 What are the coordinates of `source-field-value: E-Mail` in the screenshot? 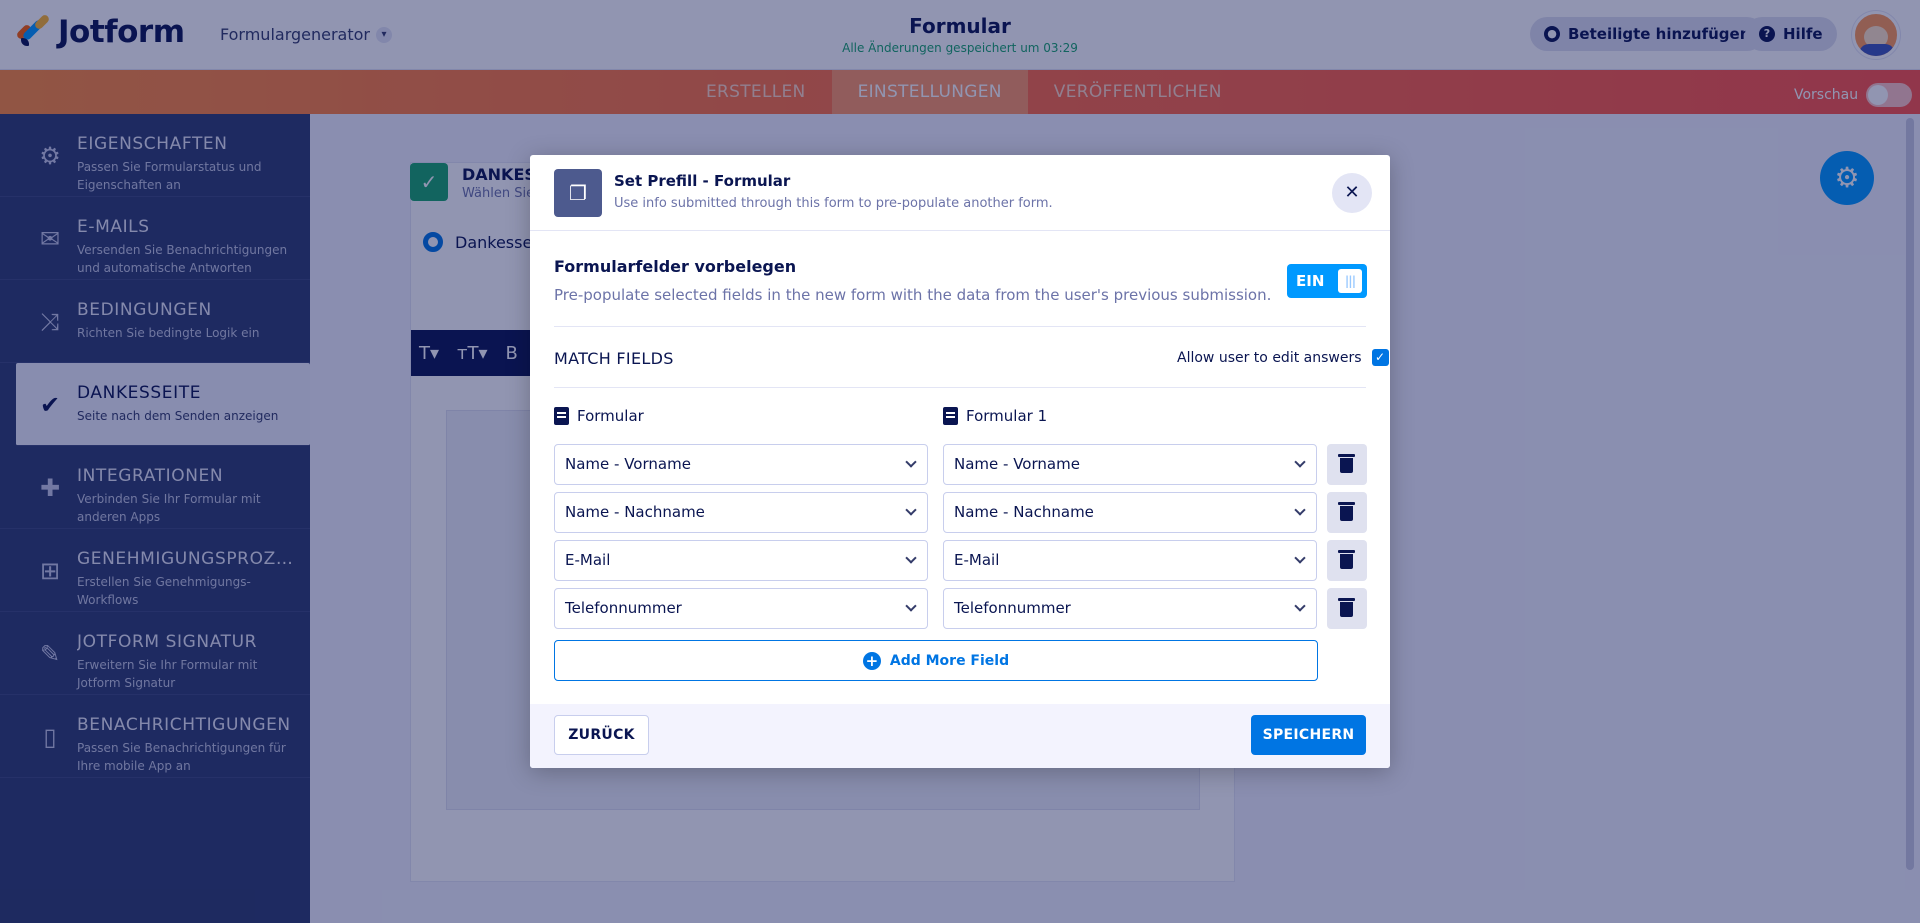 It's located at (588, 560).